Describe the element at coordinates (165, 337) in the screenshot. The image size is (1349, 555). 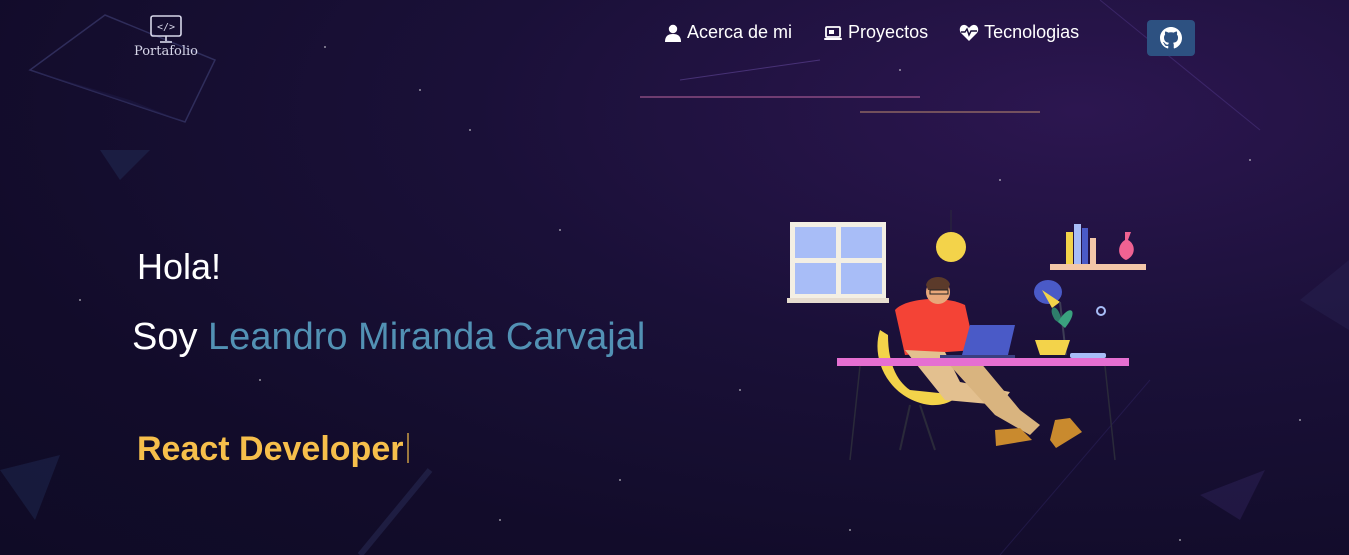
I see `intro-prefix: Soy` at that location.